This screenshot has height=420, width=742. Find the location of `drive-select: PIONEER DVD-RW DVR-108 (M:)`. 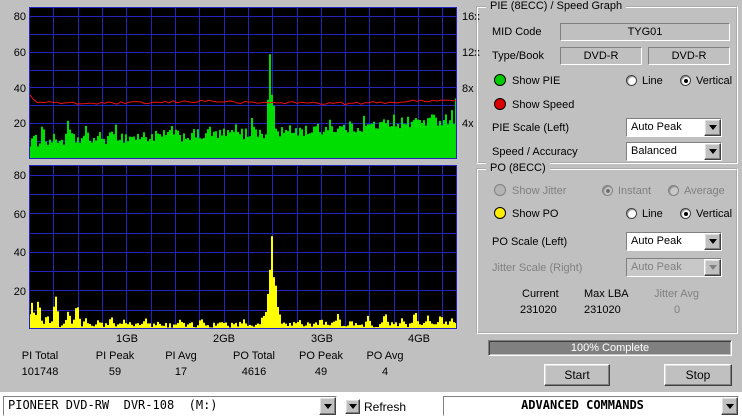

drive-select: PIONEER DVD-RW DVR-108 (M:) is located at coordinates (170, 406).